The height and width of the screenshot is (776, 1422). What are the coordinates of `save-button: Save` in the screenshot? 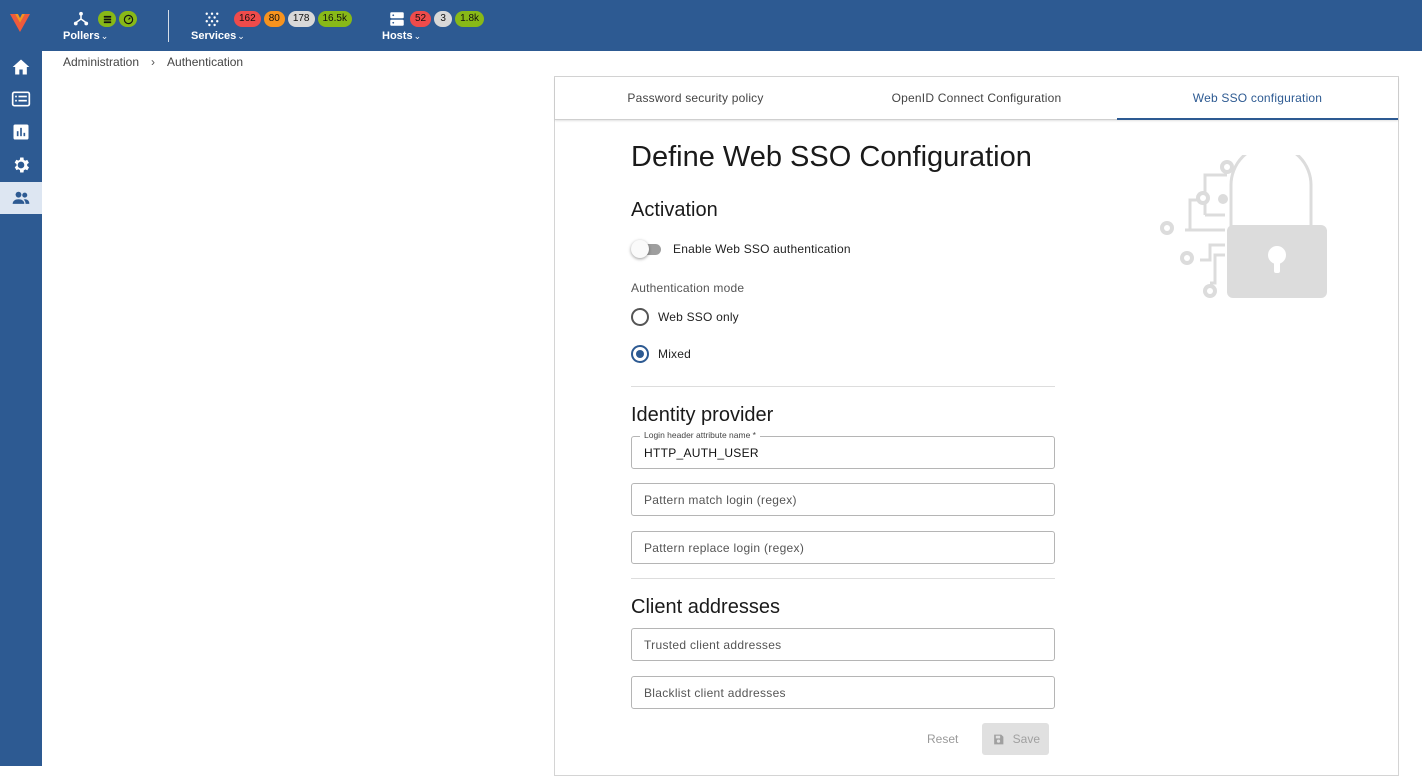 It's located at (1016, 739).